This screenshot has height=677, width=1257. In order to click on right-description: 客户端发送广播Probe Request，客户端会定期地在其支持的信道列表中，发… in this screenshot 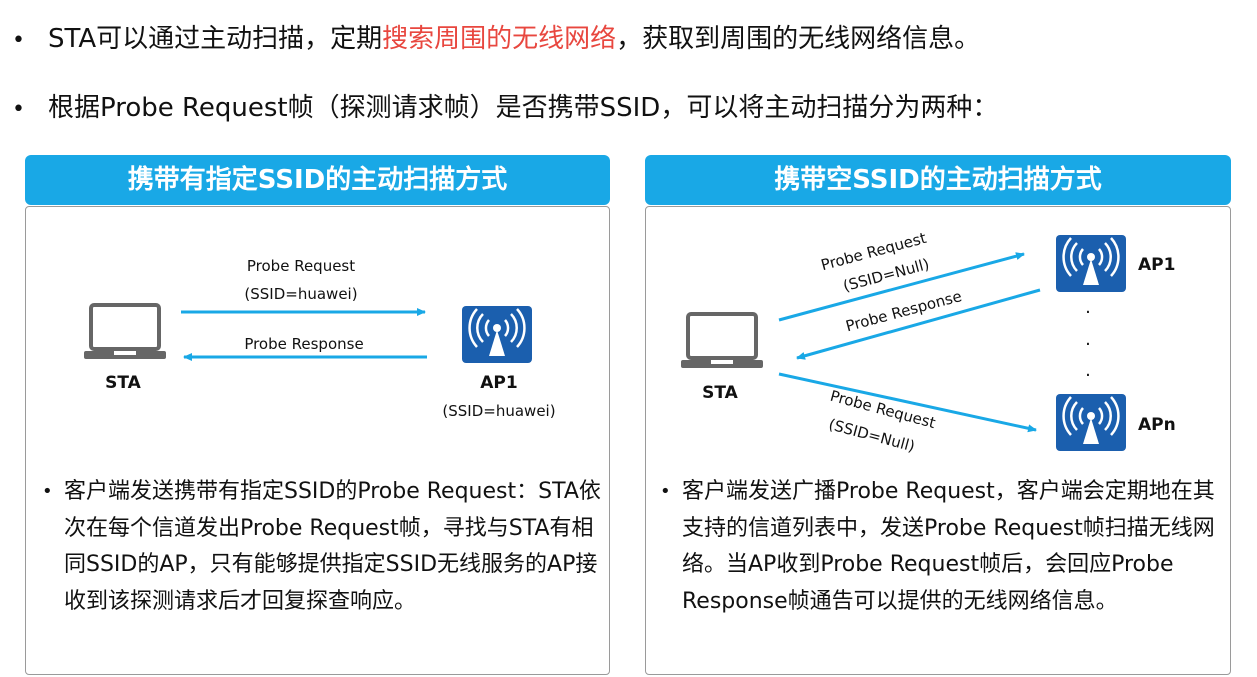, I will do `click(941, 547)`.